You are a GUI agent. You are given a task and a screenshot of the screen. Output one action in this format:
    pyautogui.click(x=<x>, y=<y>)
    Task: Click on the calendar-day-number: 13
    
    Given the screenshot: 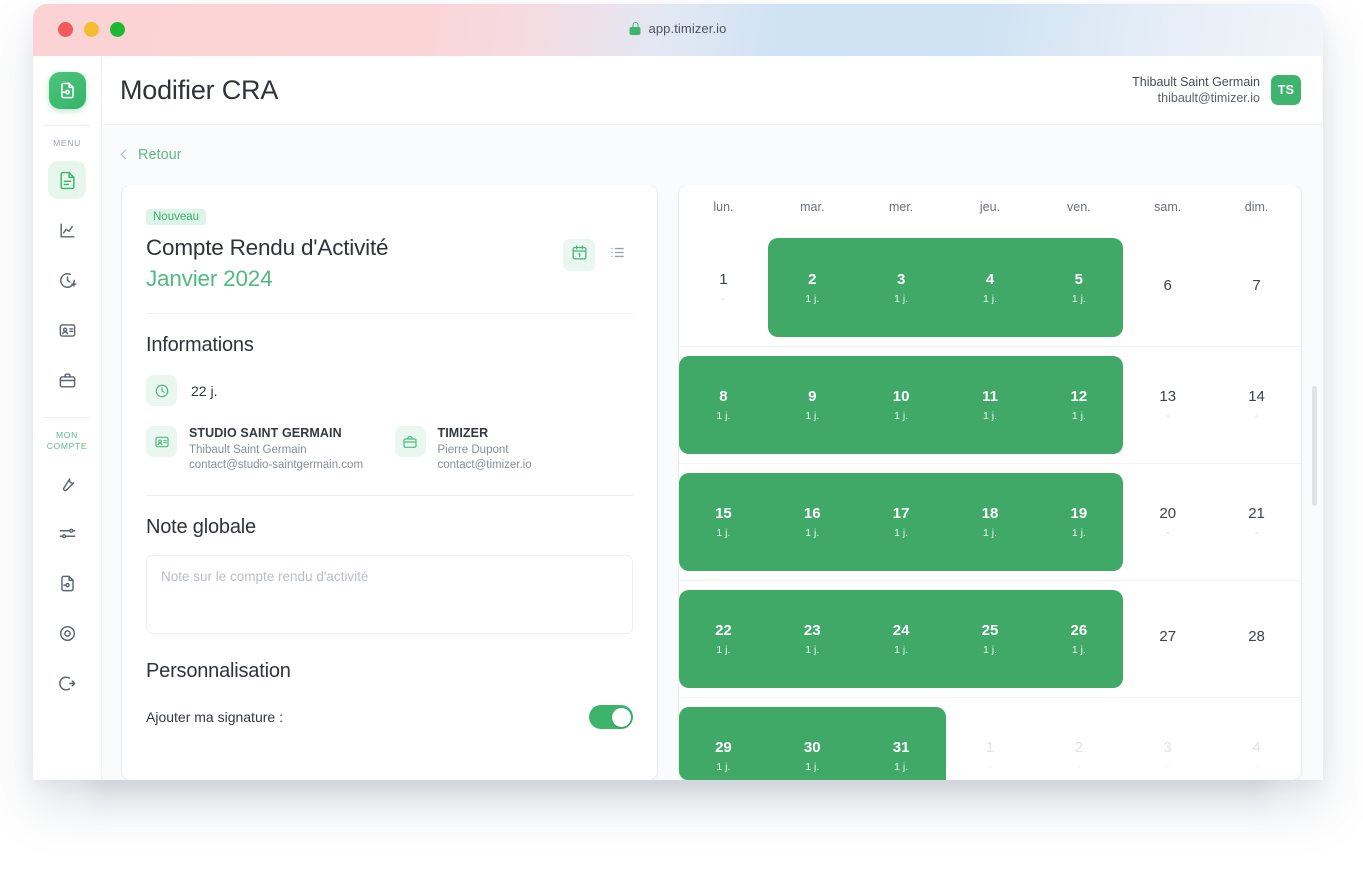 What is the action you would take?
    pyautogui.click(x=1168, y=396)
    